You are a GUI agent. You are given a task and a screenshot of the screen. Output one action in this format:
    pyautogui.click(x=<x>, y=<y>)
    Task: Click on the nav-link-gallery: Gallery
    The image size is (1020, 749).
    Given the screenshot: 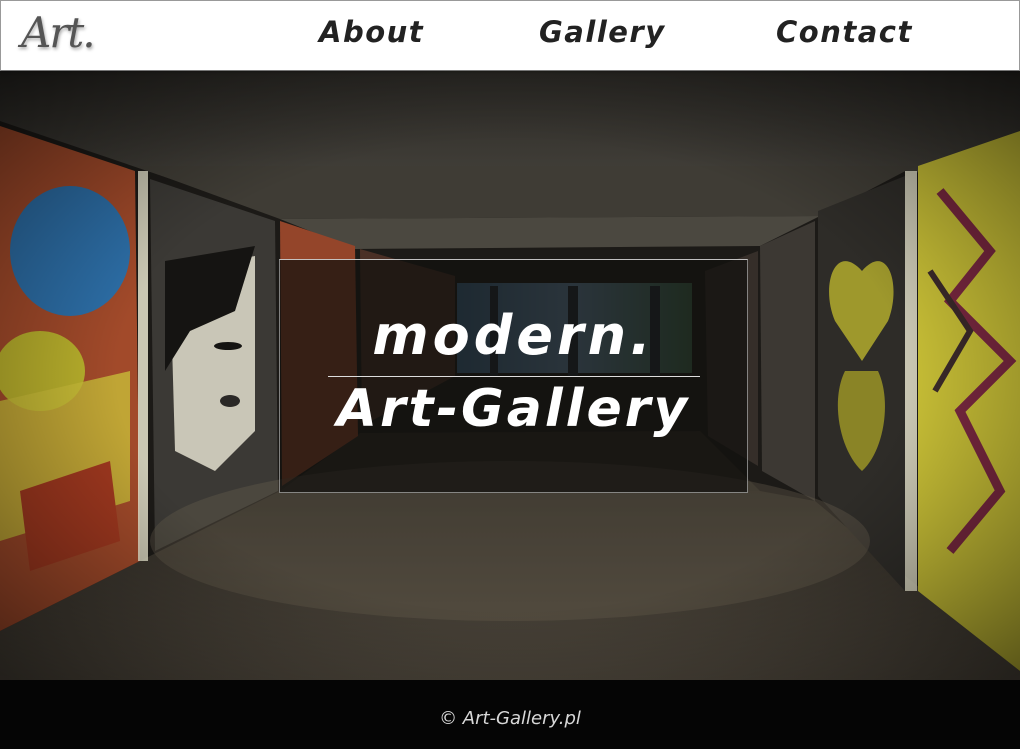 What is the action you would take?
    pyautogui.click(x=602, y=32)
    